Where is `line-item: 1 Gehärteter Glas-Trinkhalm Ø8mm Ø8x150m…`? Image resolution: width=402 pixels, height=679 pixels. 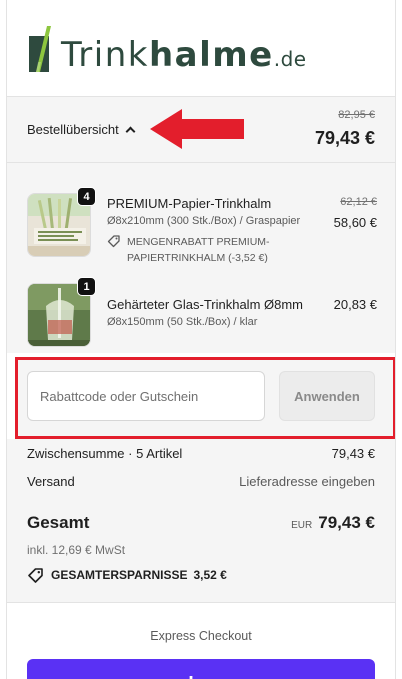
line-item: 1 Gehärteter Glas-Trinkhalm Ø8mm Ø8x150m… is located at coordinates (202, 313).